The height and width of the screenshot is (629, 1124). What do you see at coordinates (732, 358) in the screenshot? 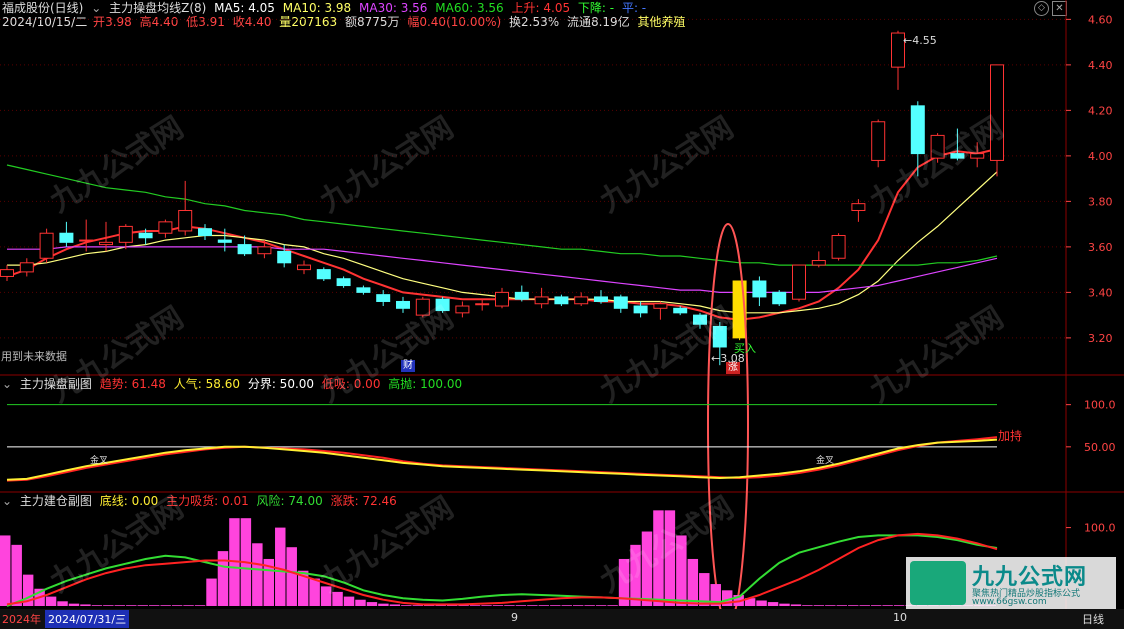
I see `low-price-value: 3.08` at bounding box center [732, 358].